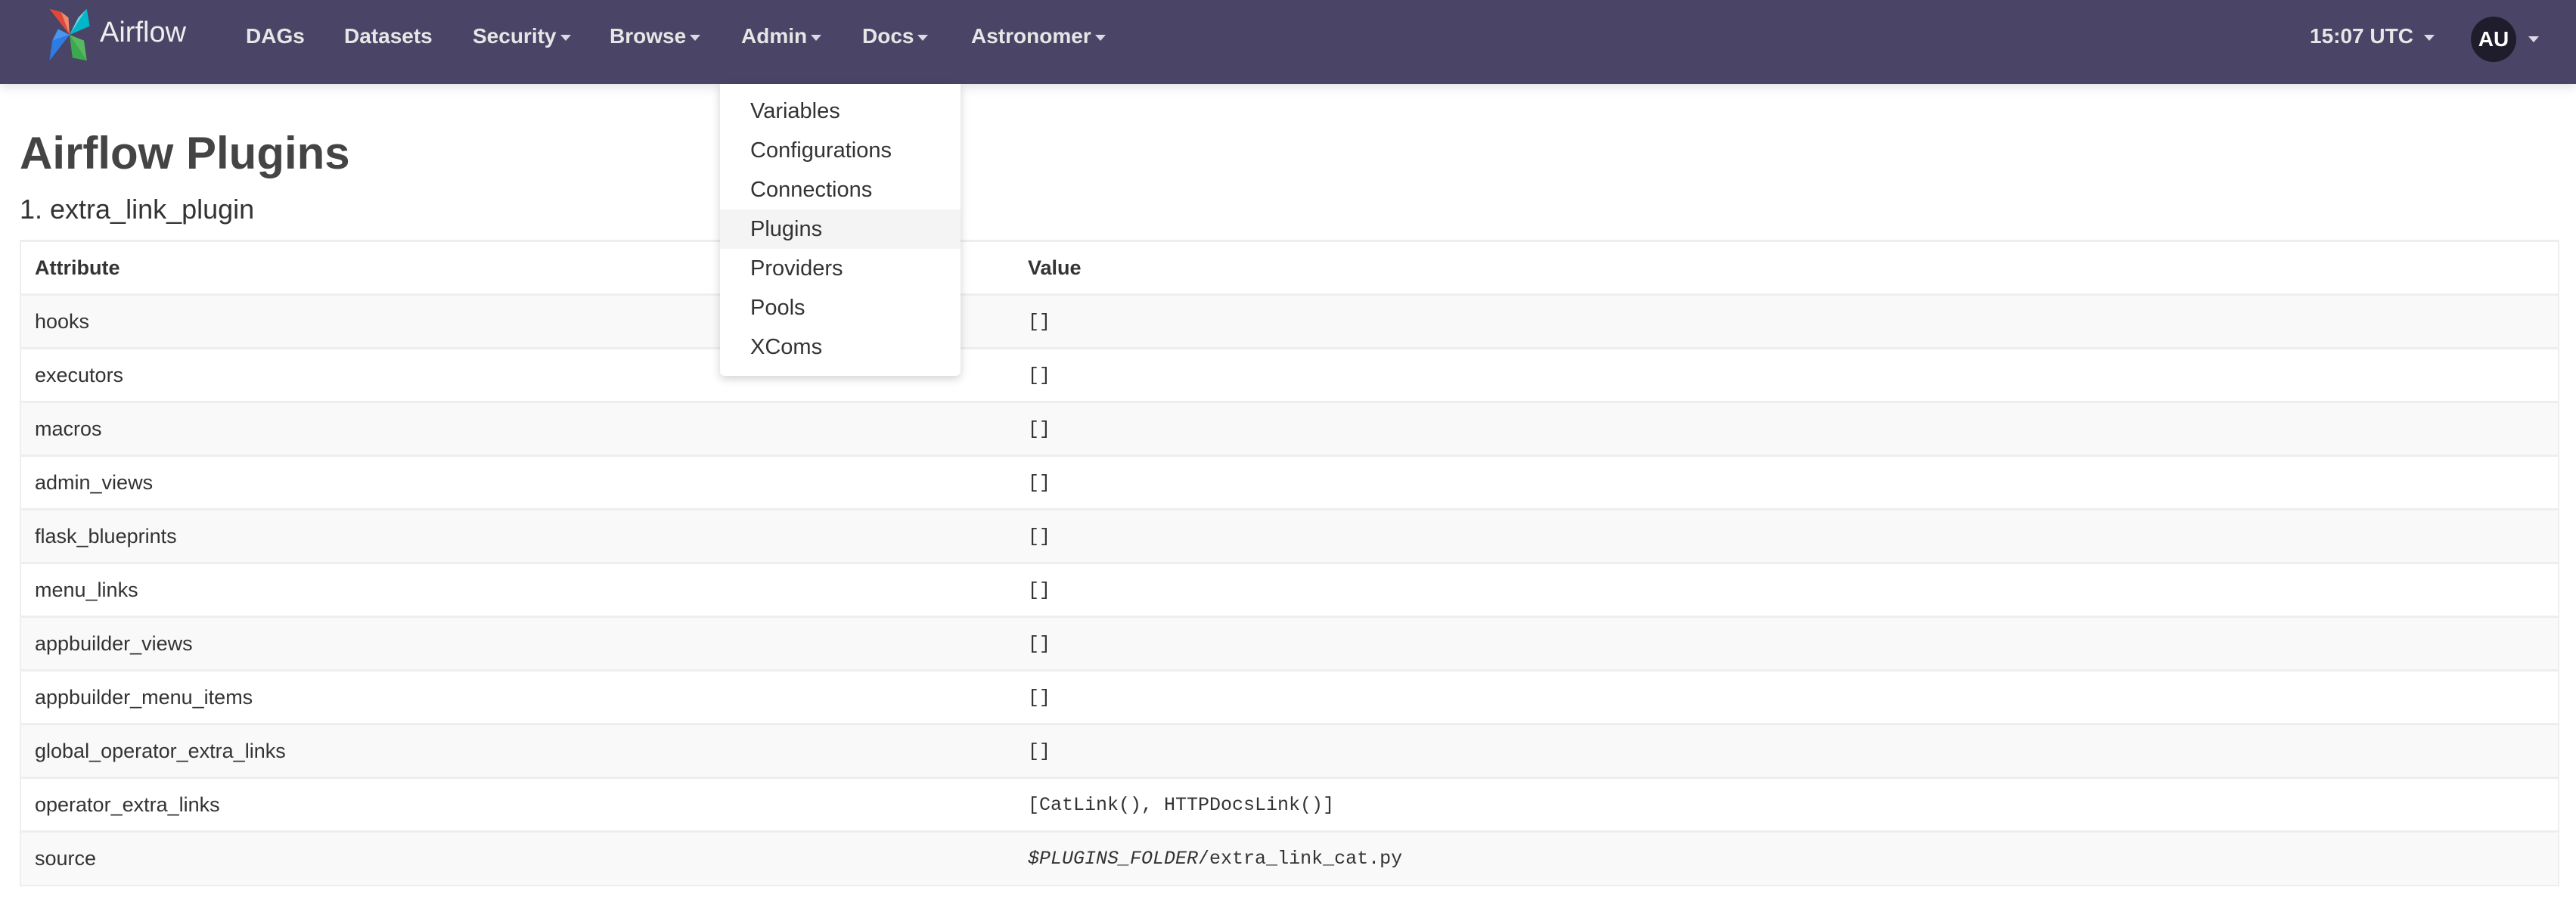 This screenshot has height=909, width=2576. Describe the element at coordinates (840, 268) in the screenshot. I see `menu-item-providers: Providers` at that location.